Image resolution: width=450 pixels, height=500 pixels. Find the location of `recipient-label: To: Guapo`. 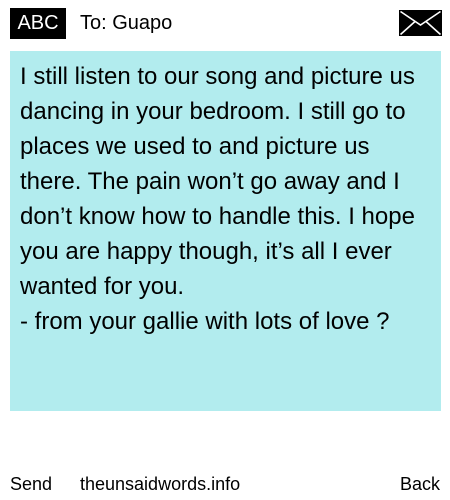

recipient-label: To: Guapo is located at coordinates (126, 23).